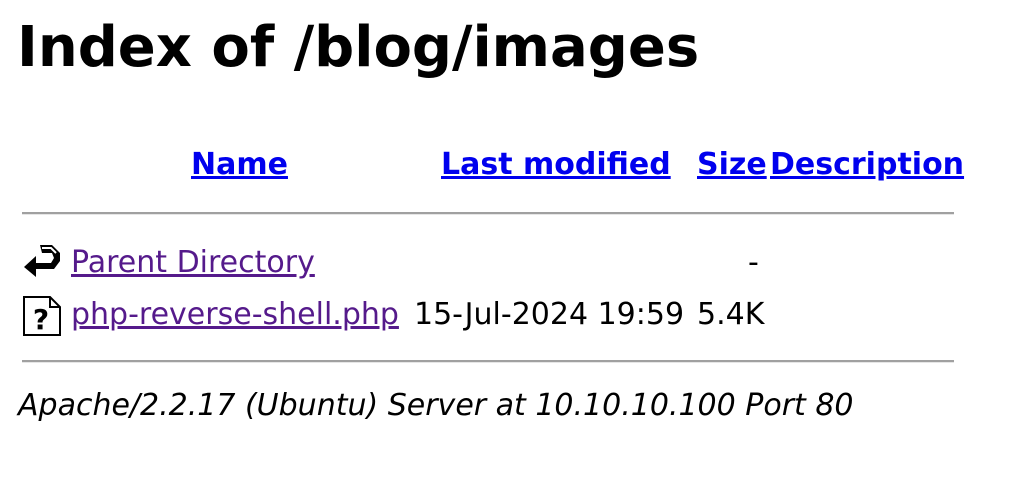 Image resolution: width=1026 pixels, height=478 pixels. What do you see at coordinates (549, 314) in the screenshot?
I see `file-last-modified: 15-Jul-2024 19:59` at bounding box center [549, 314].